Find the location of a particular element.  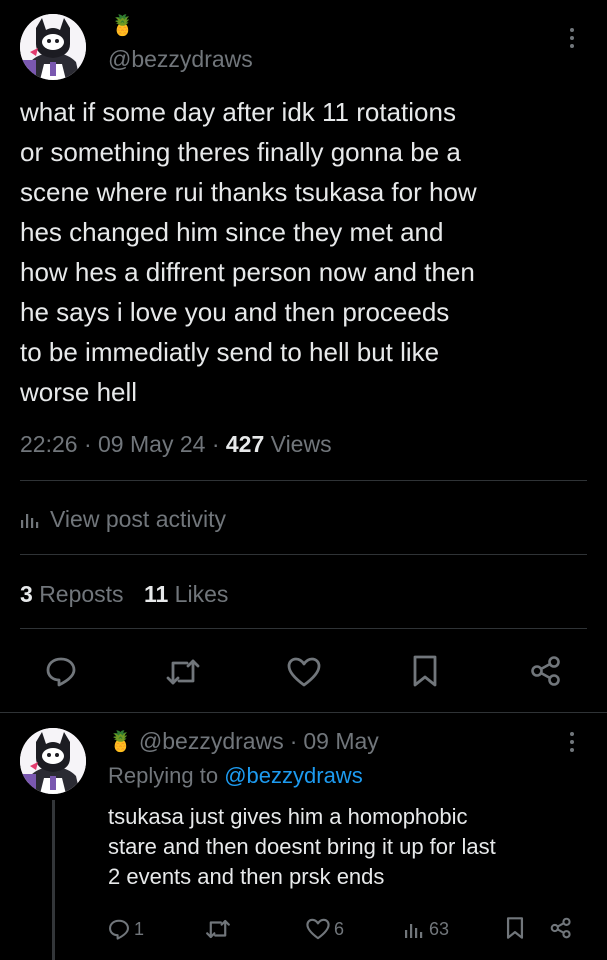

post-meta: 22:26 · 09 May 24 · 427 Views is located at coordinates (176, 444).